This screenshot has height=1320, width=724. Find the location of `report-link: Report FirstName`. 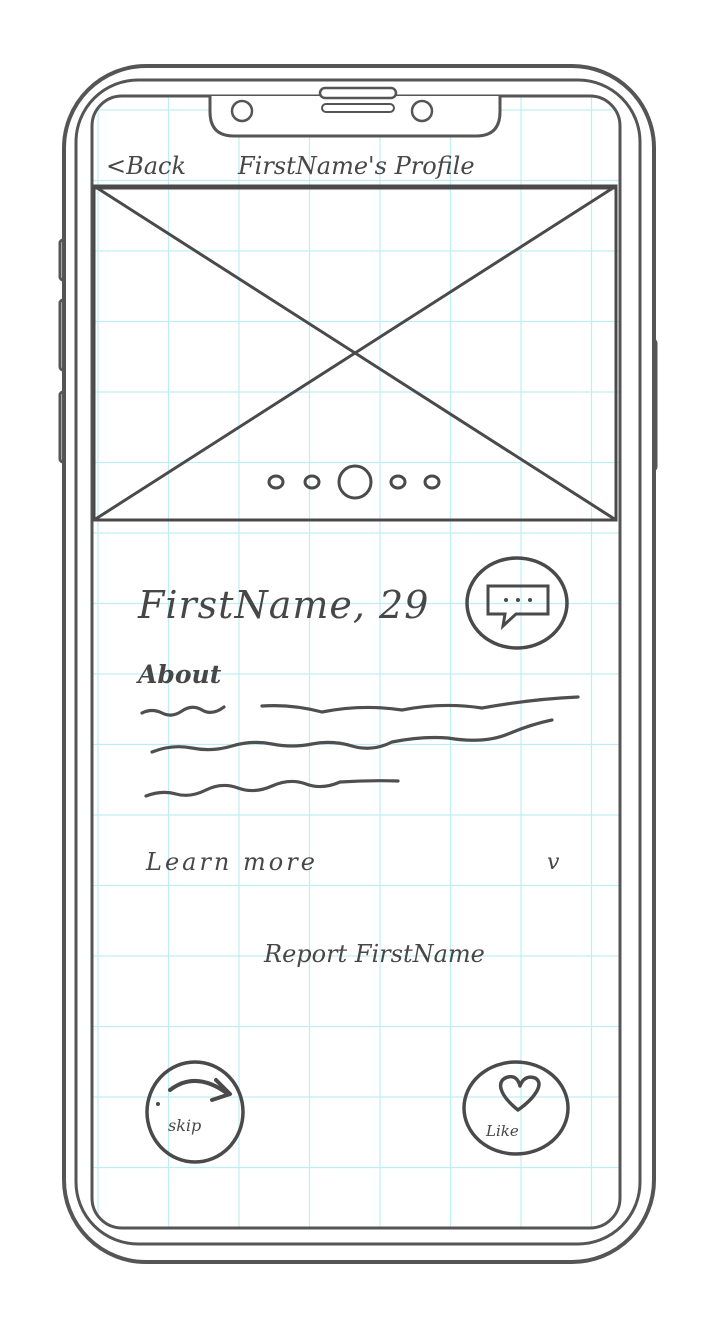

report-link: Report FirstName is located at coordinates (374, 954).